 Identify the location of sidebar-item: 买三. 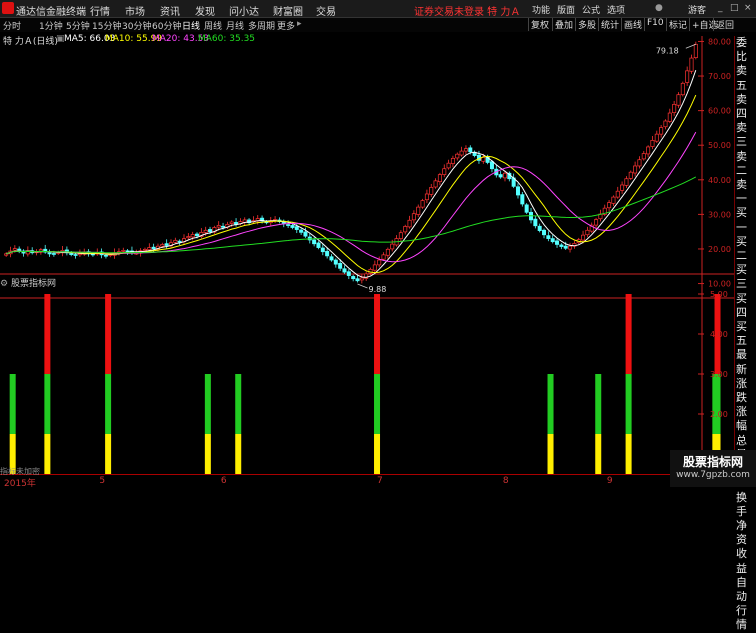
(745, 277).